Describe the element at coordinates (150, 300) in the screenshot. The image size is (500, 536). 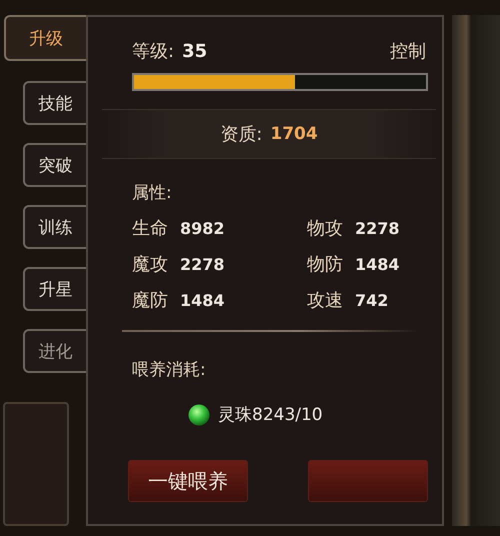
I see `stat-name: 魔防` at that location.